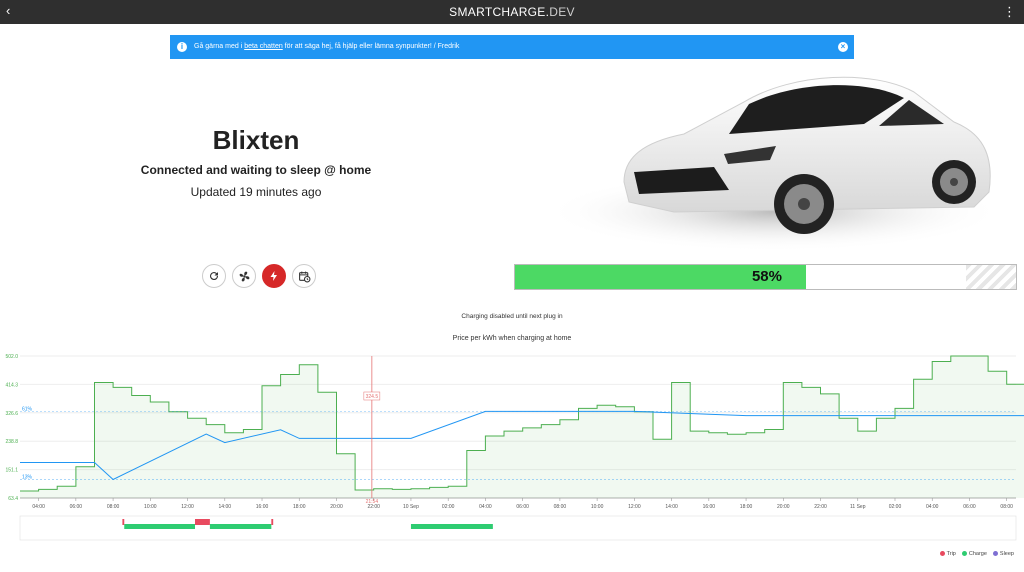 The height and width of the screenshot is (572, 1024). What do you see at coordinates (991, 277) in the screenshot?
I see `battery-reserved-area` at bounding box center [991, 277].